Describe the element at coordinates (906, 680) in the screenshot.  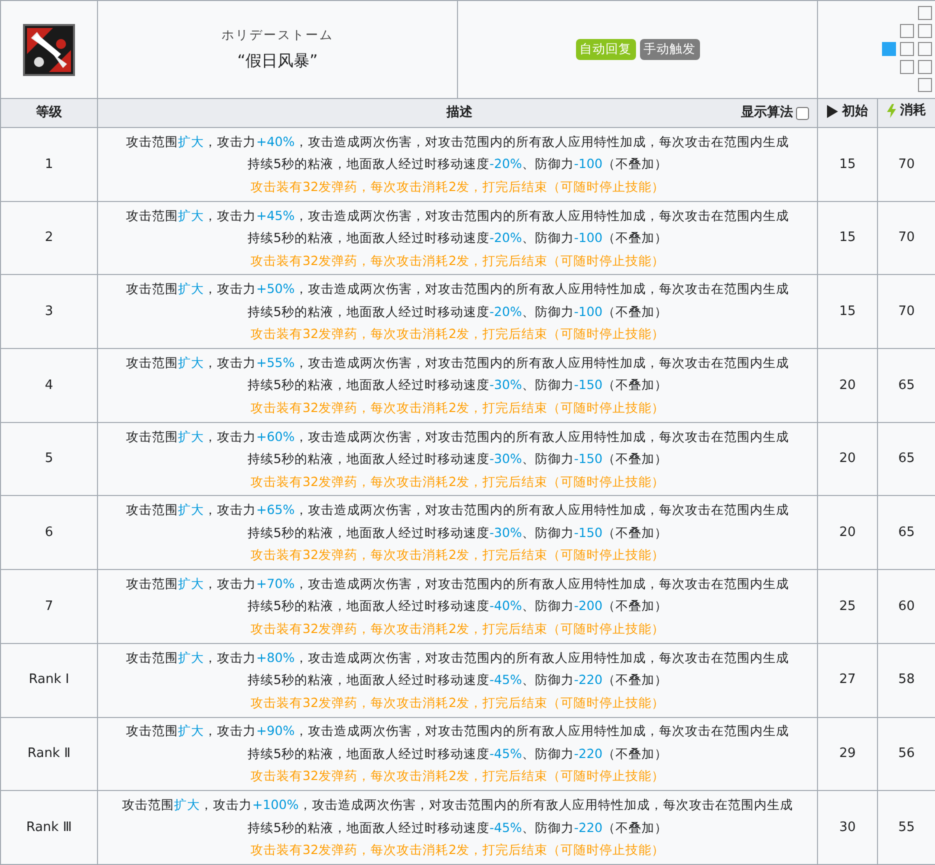
I see `sp-cost-value: 58` at that location.